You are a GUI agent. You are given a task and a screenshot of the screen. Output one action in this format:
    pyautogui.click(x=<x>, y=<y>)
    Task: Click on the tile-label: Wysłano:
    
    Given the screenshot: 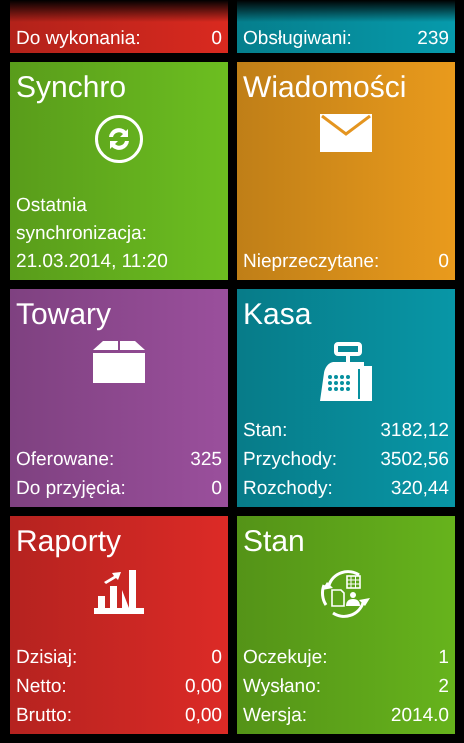 What is the action you would take?
    pyautogui.click(x=282, y=687)
    